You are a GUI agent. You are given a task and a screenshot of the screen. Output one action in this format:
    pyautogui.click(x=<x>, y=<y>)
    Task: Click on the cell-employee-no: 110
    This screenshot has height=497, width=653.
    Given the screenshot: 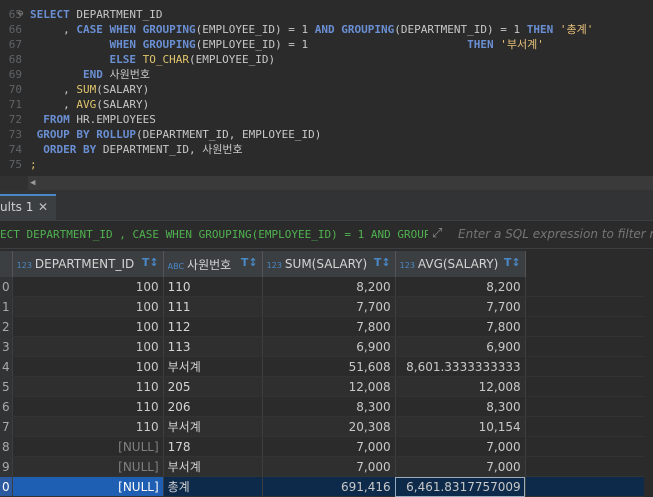 What is the action you would take?
    pyautogui.click(x=213, y=287)
    